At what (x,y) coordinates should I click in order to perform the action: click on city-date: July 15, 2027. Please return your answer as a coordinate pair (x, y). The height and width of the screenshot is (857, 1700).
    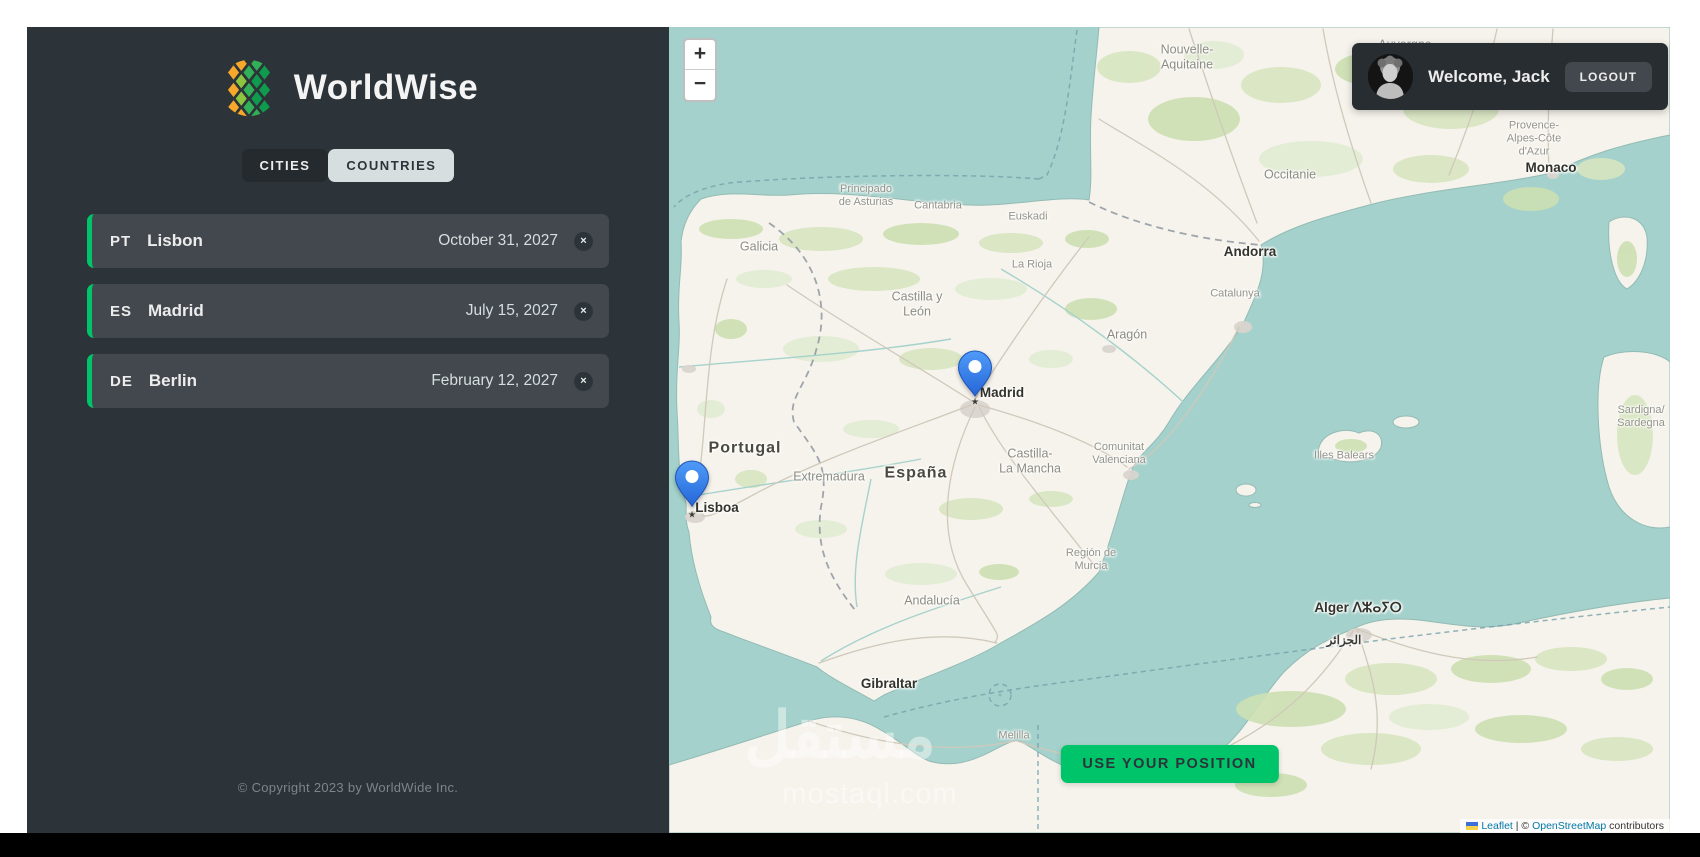
    Looking at the image, I should click on (511, 310).